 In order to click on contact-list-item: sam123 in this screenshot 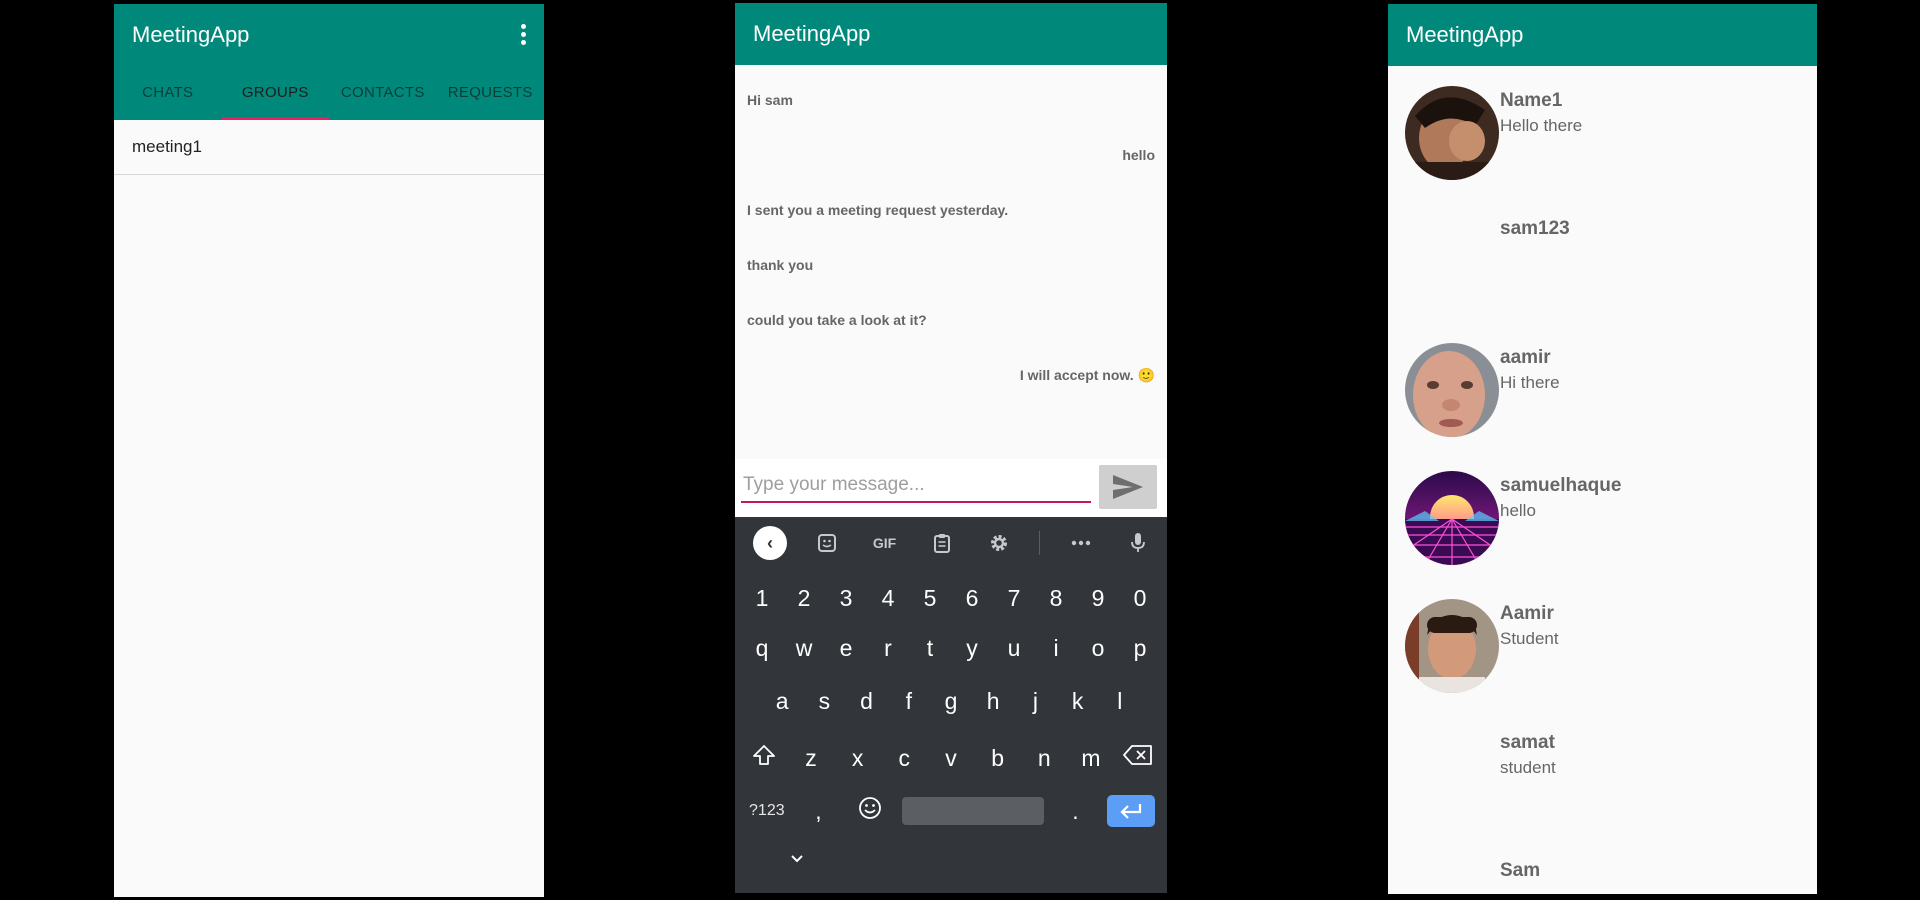, I will do `click(1602, 270)`.